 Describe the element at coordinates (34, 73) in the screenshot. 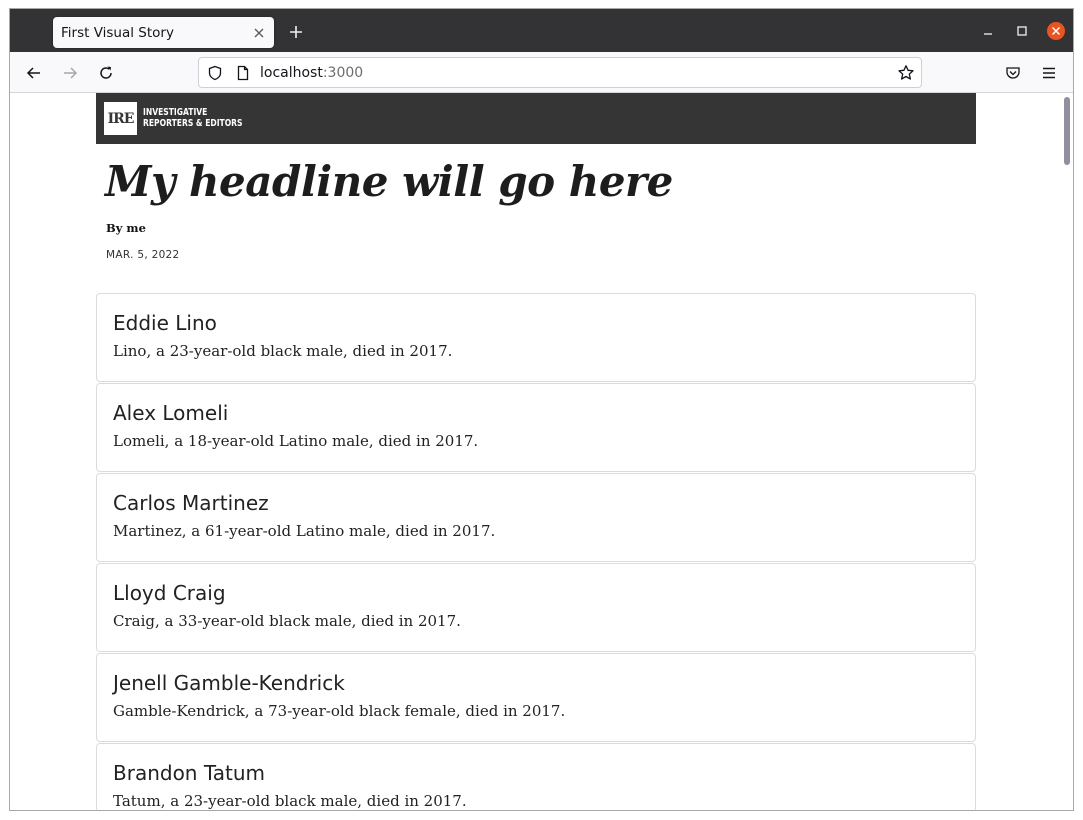

I see `back-arrow-icon` at that location.